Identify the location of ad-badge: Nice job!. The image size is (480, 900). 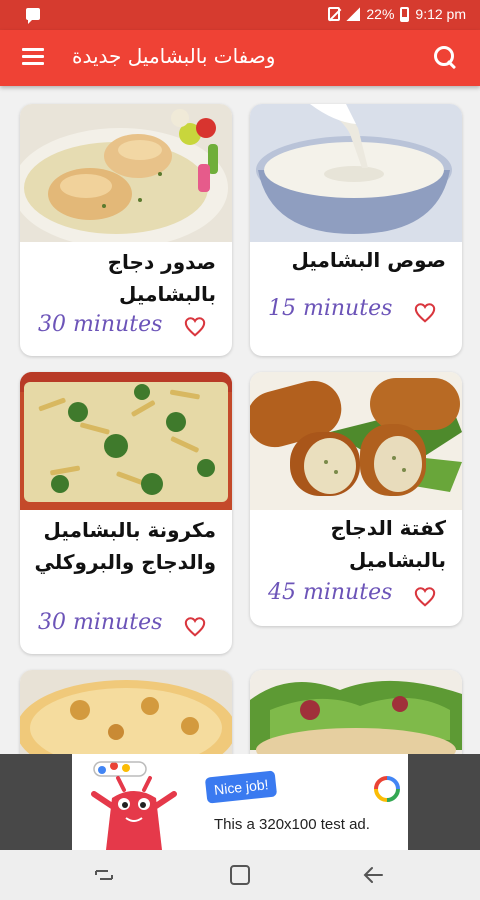
(241, 787).